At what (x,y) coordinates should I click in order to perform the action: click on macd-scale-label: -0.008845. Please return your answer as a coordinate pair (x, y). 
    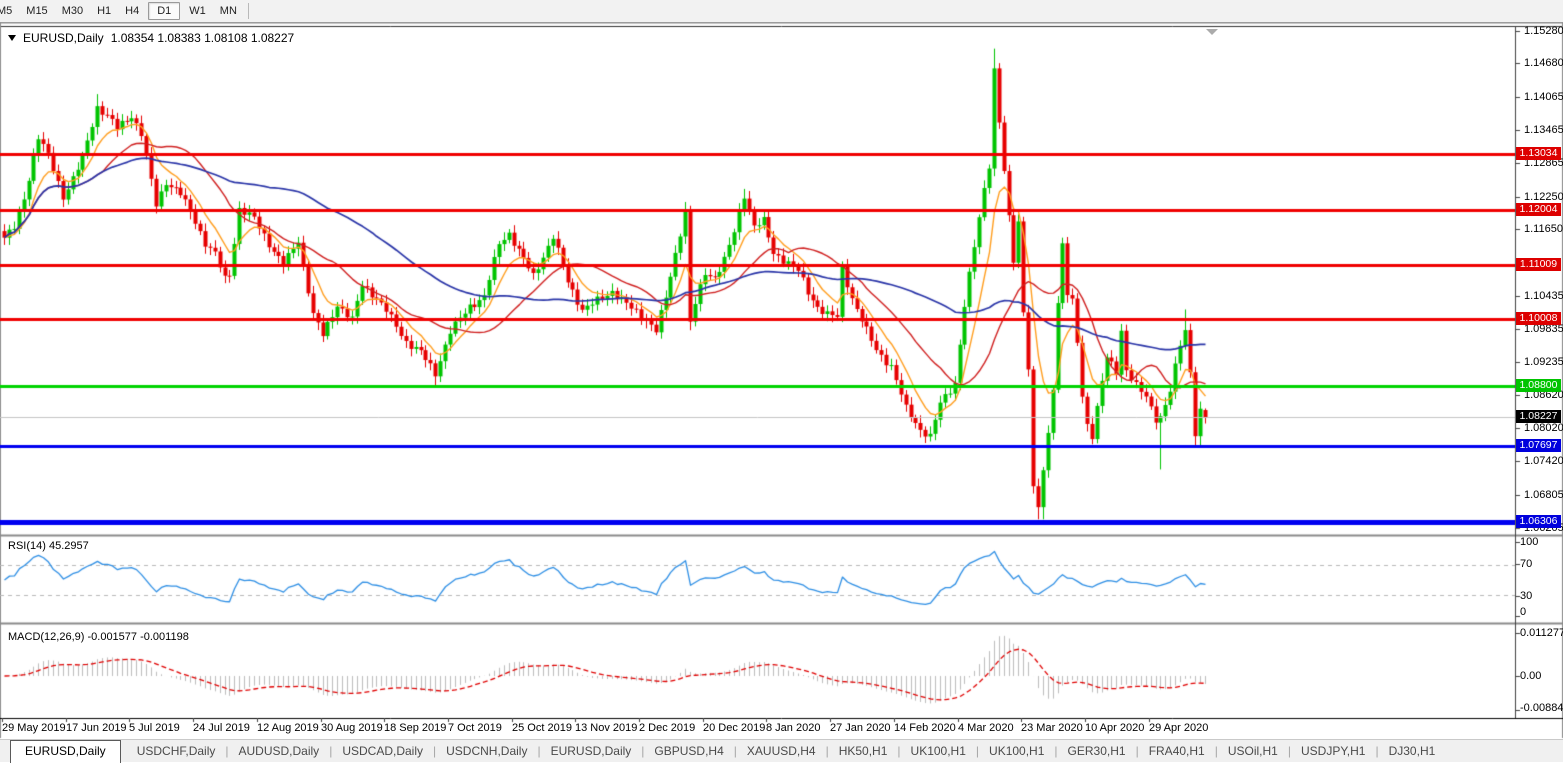
    Looking at the image, I should click on (1541, 708).